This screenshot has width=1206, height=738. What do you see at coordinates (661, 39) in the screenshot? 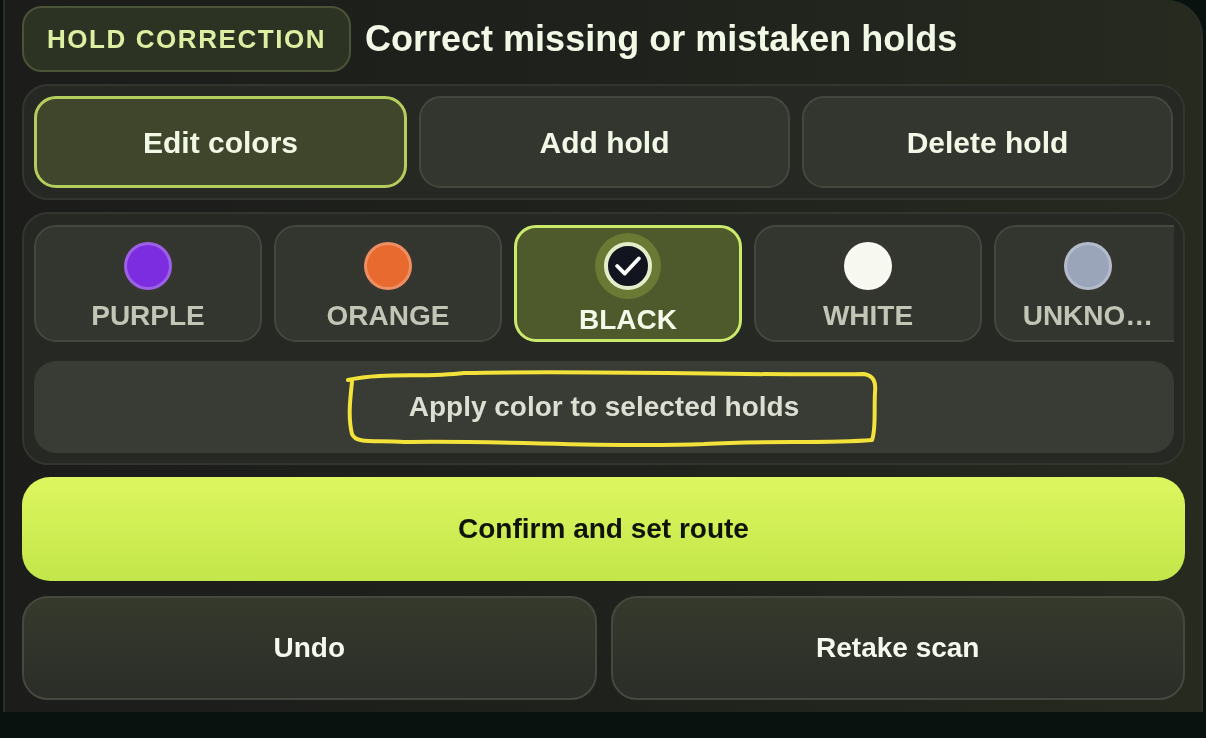
I see `panel-title: Correct missing or mistaken holds` at bounding box center [661, 39].